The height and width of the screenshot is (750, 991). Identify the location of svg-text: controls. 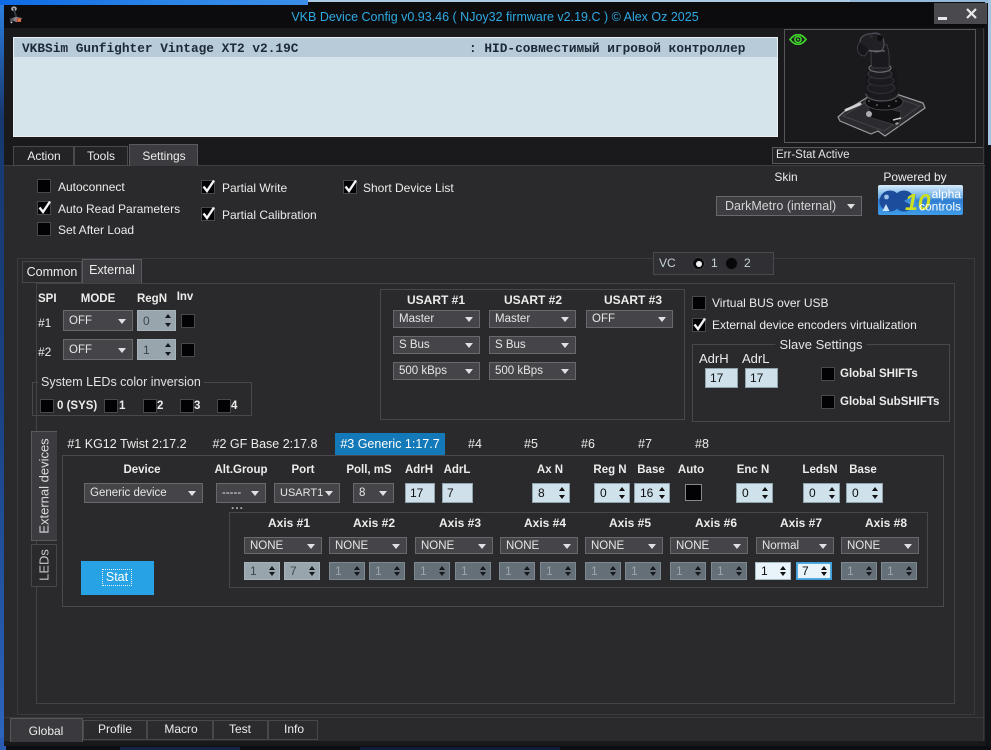
(940, 207).